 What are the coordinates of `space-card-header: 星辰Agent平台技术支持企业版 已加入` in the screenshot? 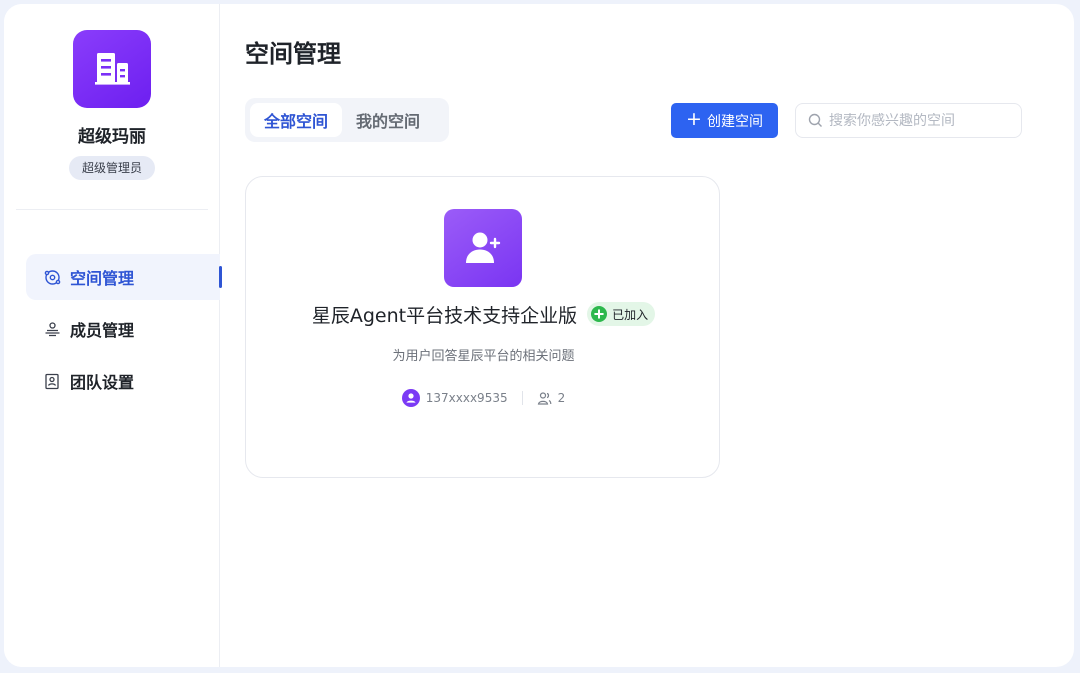 It's located at (483, 314).